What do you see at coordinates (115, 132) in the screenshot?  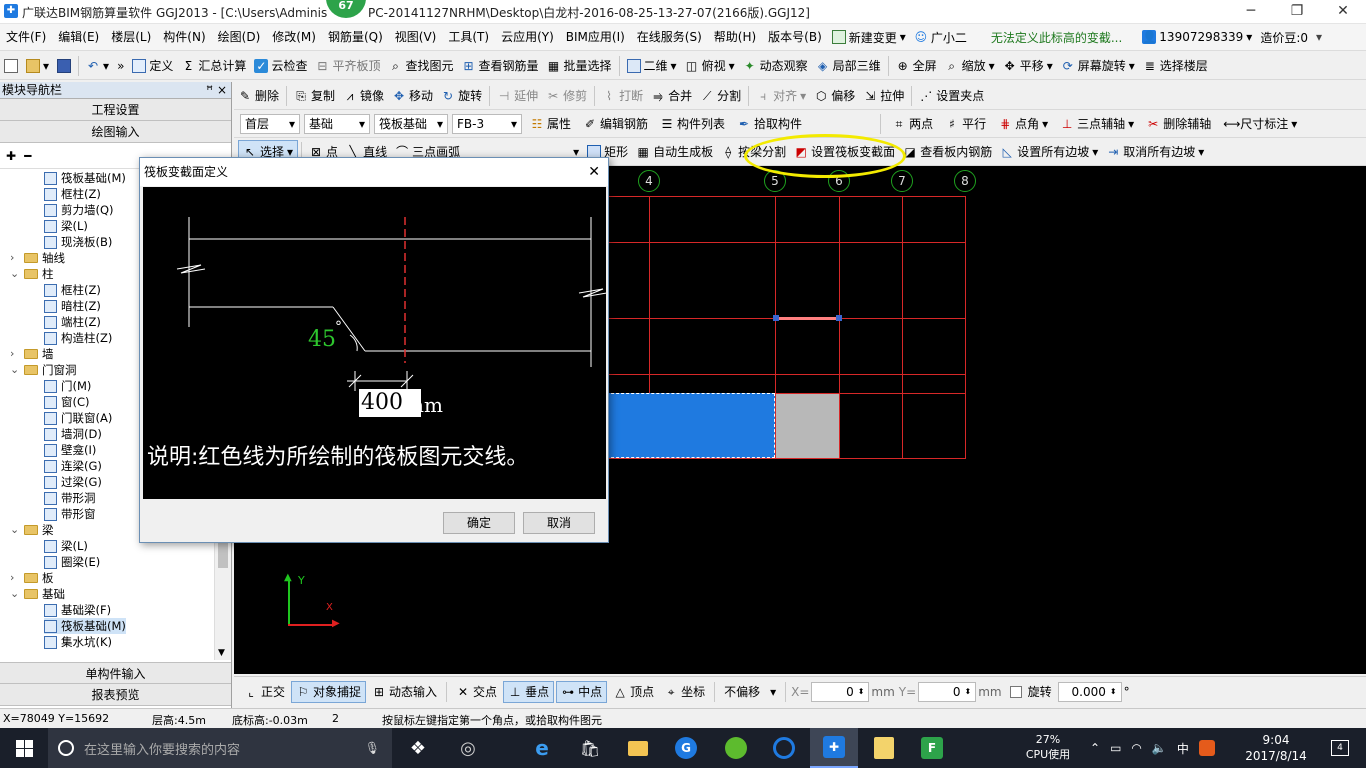 I see `drawing-input-button: 绘图输入` at bounding box center [115, 132].